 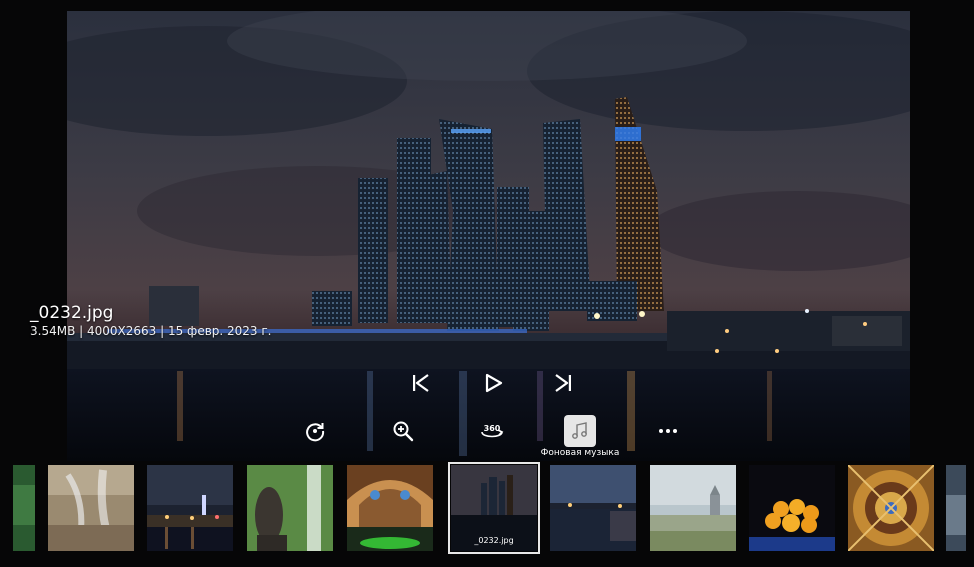 I want to click on thumbnail-oranges, so click(x=792, y=508).